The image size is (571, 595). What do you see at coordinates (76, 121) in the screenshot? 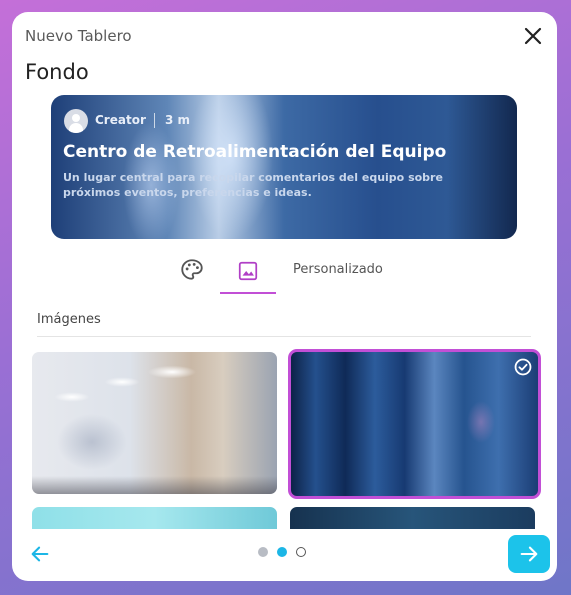
I see `avatar` at bounding box center [76, 121].